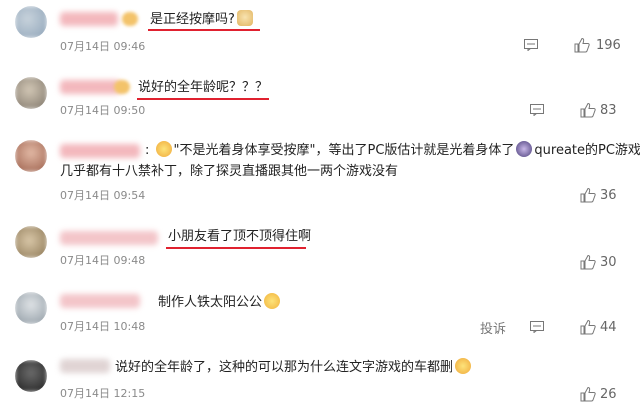 Image resolution: width=640 pixels, height=411 pixels. What do you see at coordinates (103, 195) in the screenshot?
I see `comment-date: 07月14日 09:54` at bounding box center [103, 195].